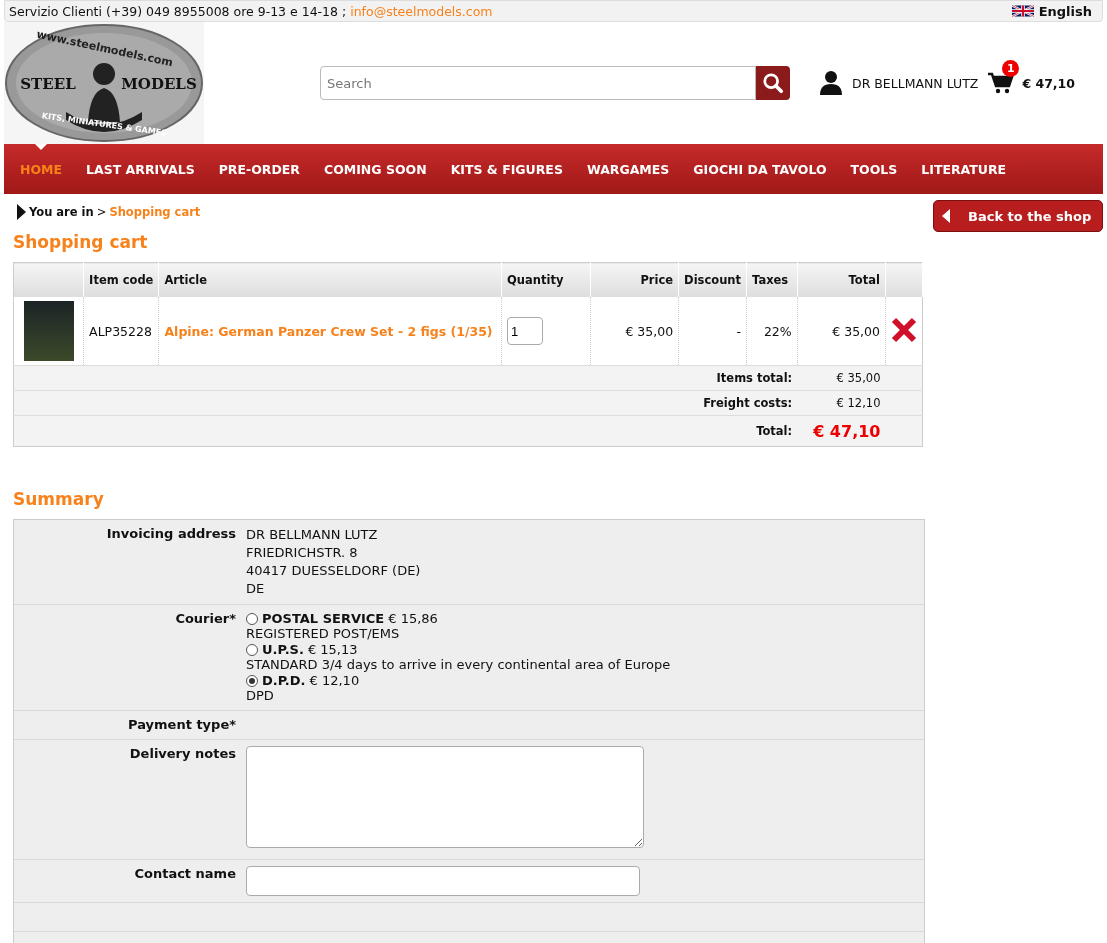  I want to click on courier-price: € 15,86, so click(413, 618).